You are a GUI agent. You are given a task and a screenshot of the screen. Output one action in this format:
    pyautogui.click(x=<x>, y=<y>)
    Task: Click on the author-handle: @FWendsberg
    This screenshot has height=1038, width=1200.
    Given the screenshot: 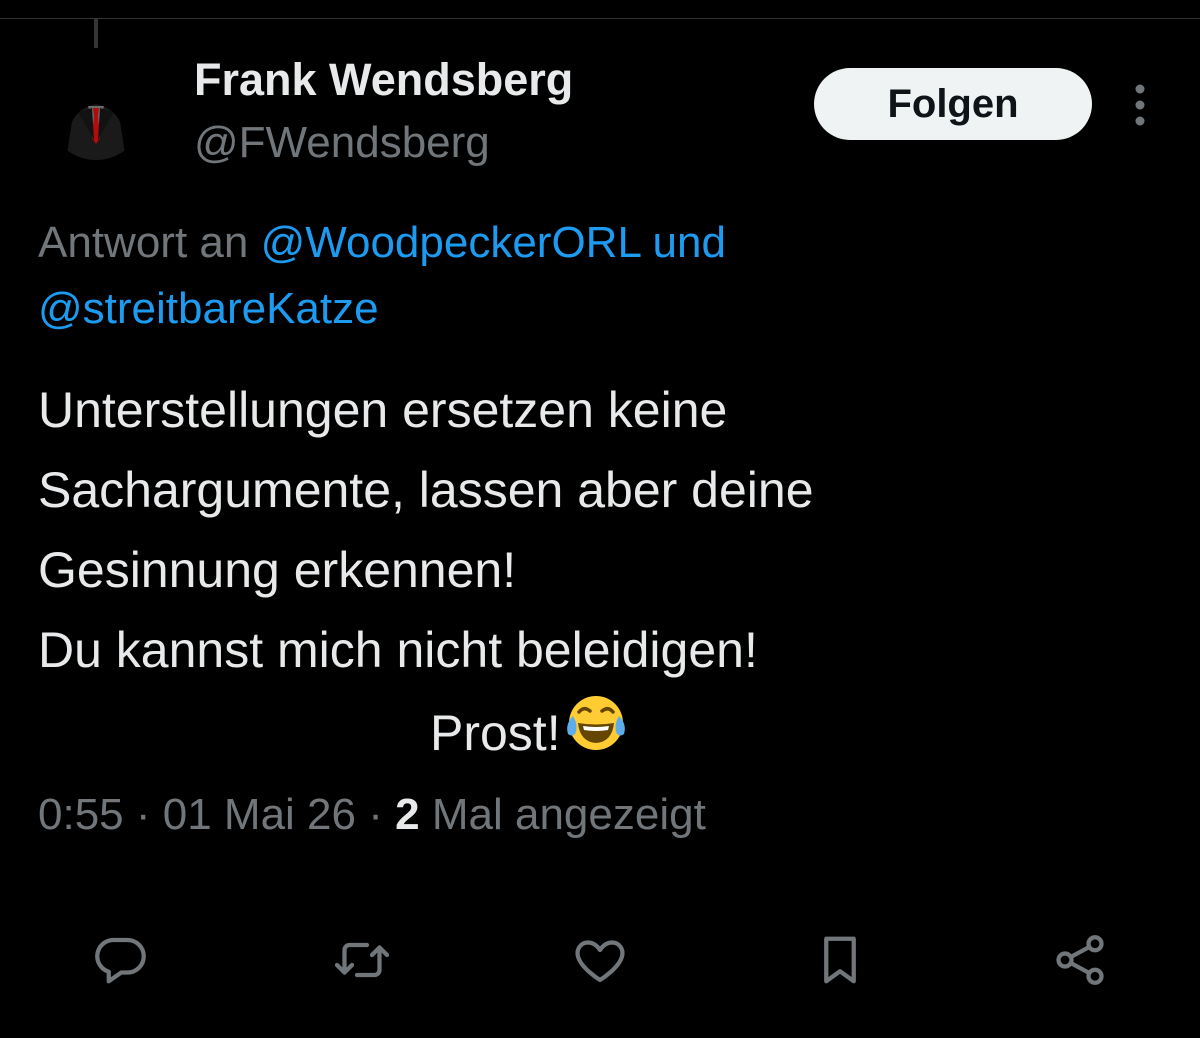 What is the action you would take?
    pyautogui.click(x=342, y=143)
    